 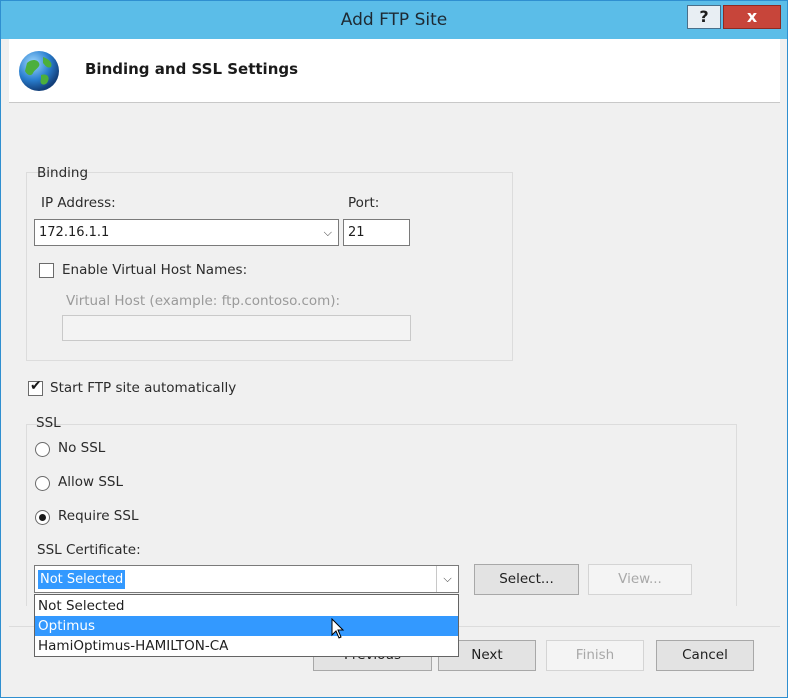 What do you see at coordinates (82, 448) in the screenshot?
I see `no-ssl-label: No SSL` at bounding box center [82, 448].